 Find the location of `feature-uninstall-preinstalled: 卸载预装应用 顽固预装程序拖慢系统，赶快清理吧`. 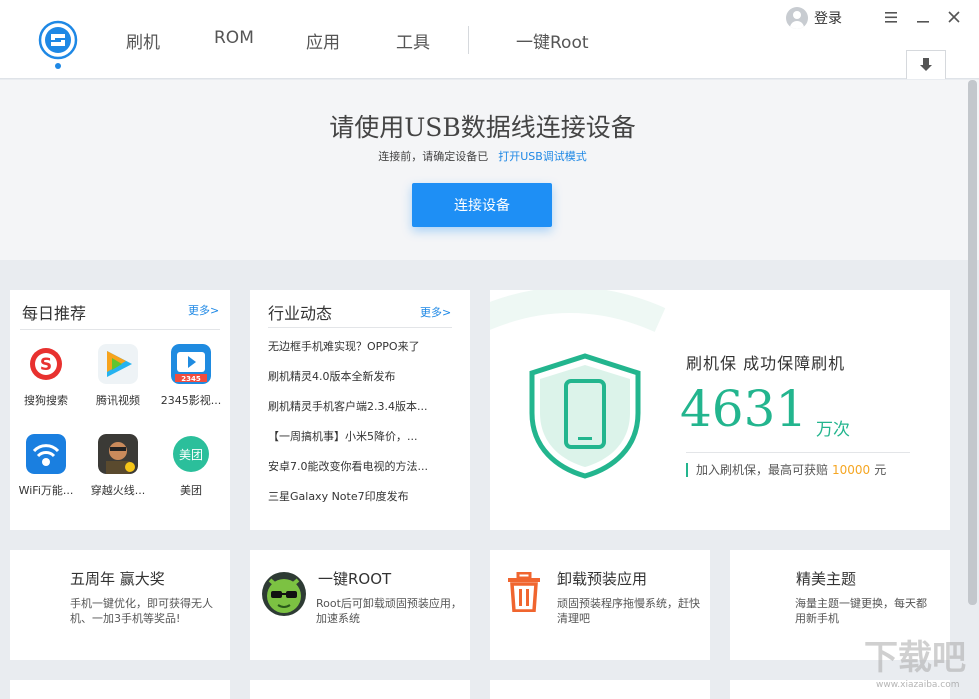

feature-uninstall-preinstalled: 卸载预装应用 顽固预装程序拖慢系统，赶快清理吧 is located at coordinates (600, 605).